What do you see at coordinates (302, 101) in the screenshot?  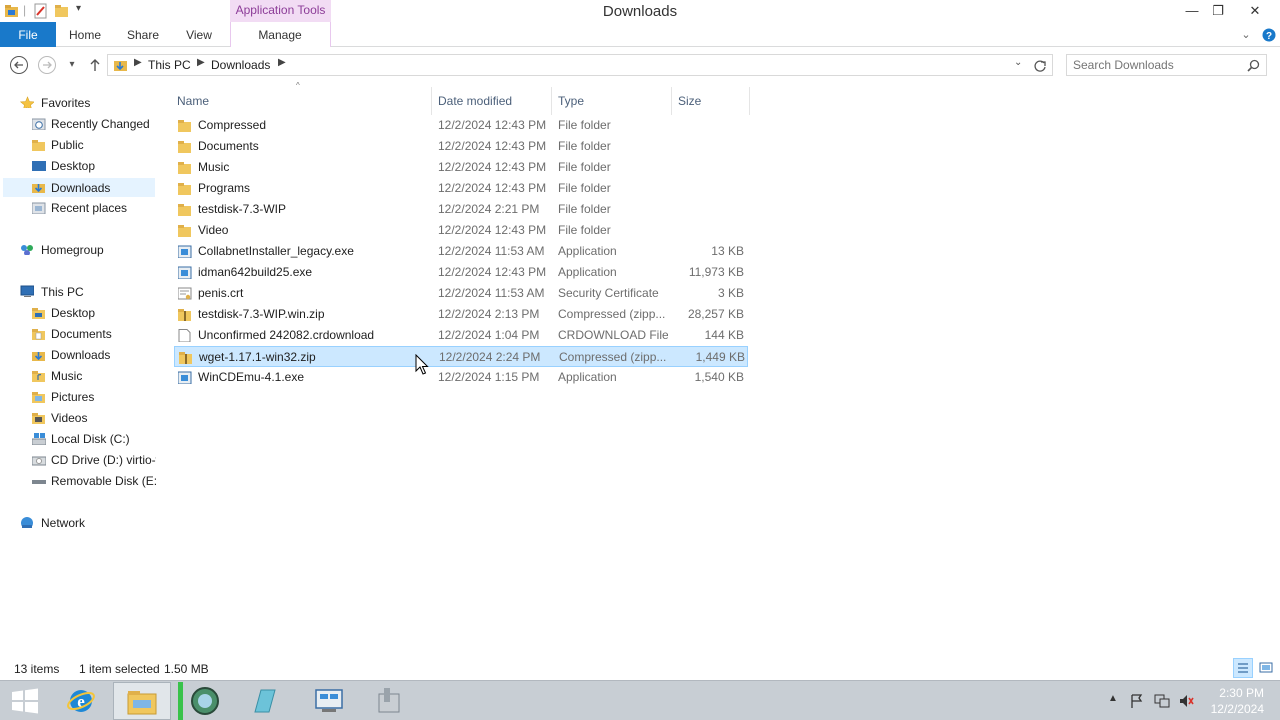 I see `column-header-name: Name` at bounding box center [302, 101].